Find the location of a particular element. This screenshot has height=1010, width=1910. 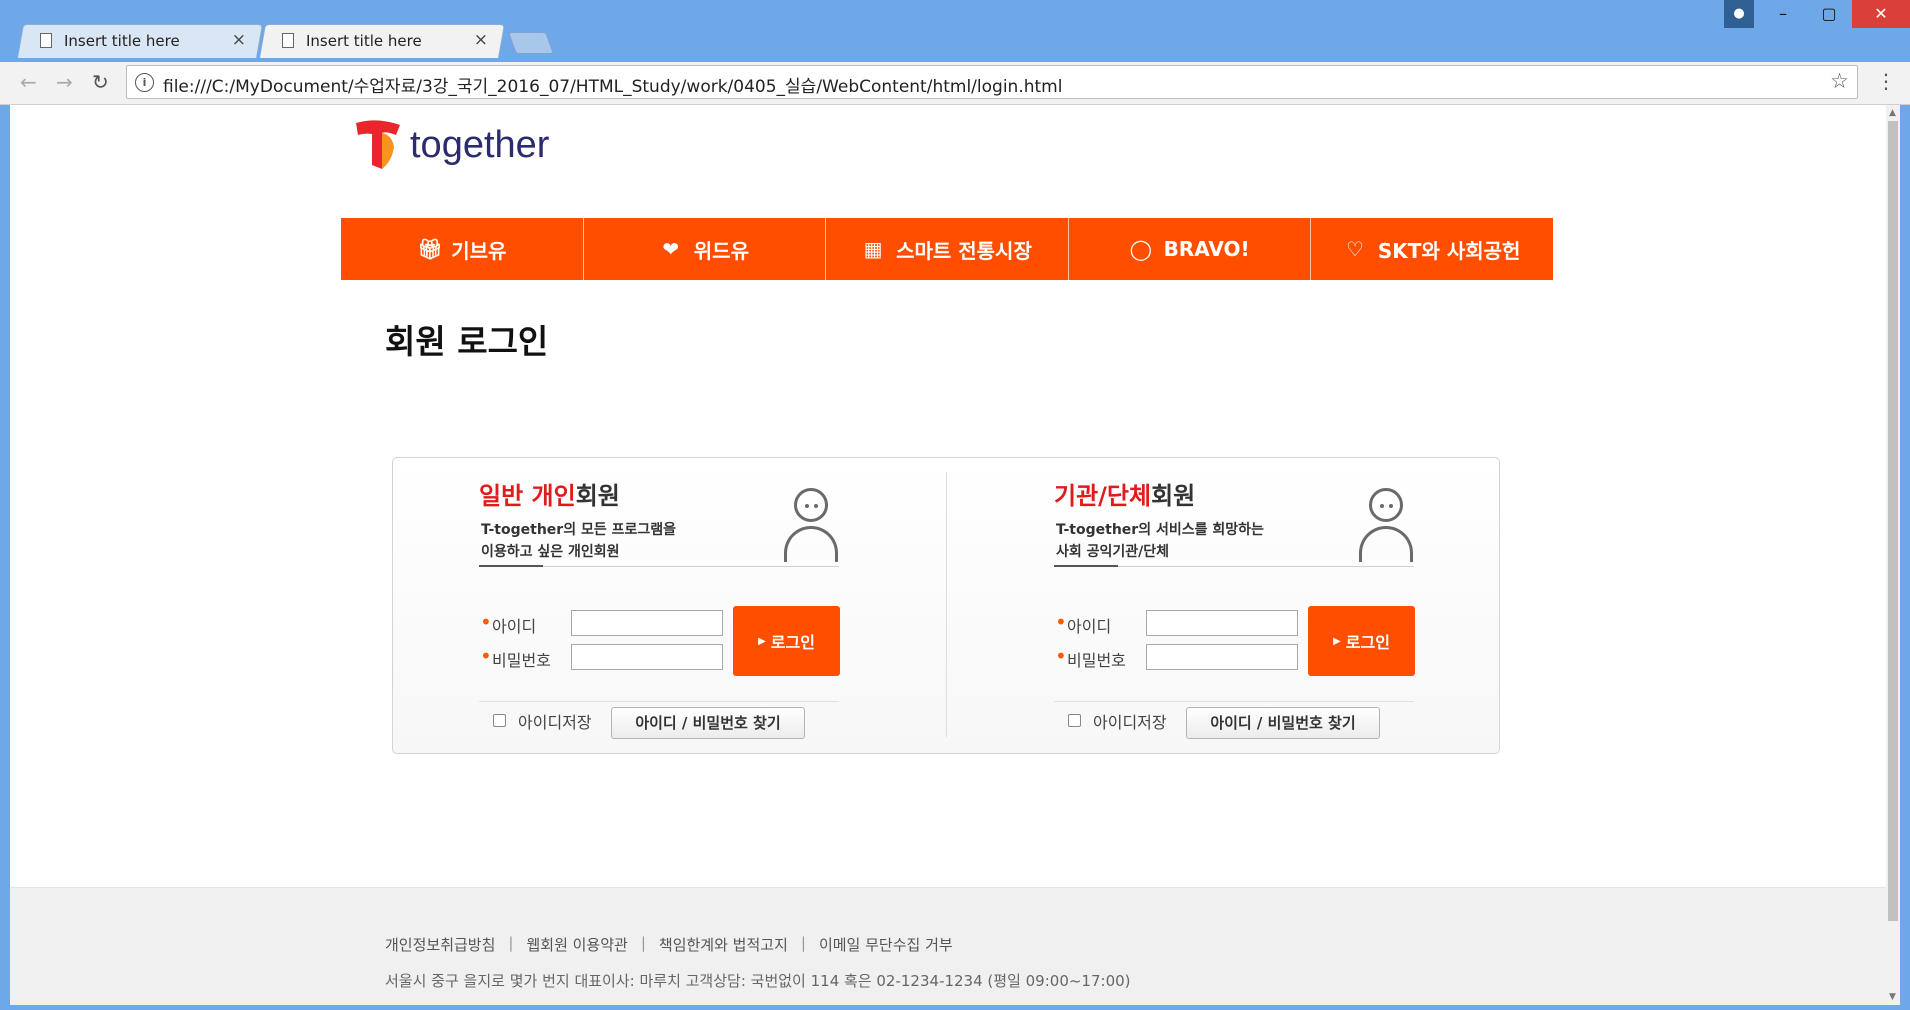

panel-title-highlight: 일반 개인 is located at coordinates (527, 496).